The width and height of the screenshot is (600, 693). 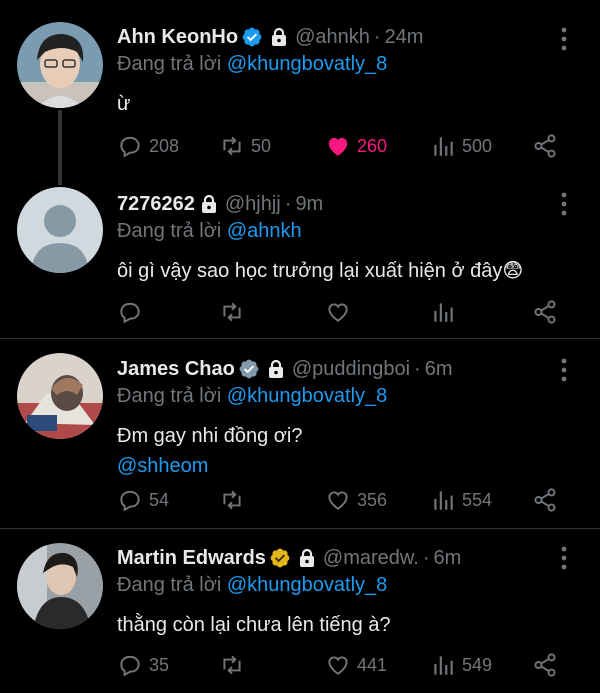 What do you see at coordinates (169, 231) in the screenshot?
I see `reply-prefix: Đang trả lời` at bounding box center [169, 231].